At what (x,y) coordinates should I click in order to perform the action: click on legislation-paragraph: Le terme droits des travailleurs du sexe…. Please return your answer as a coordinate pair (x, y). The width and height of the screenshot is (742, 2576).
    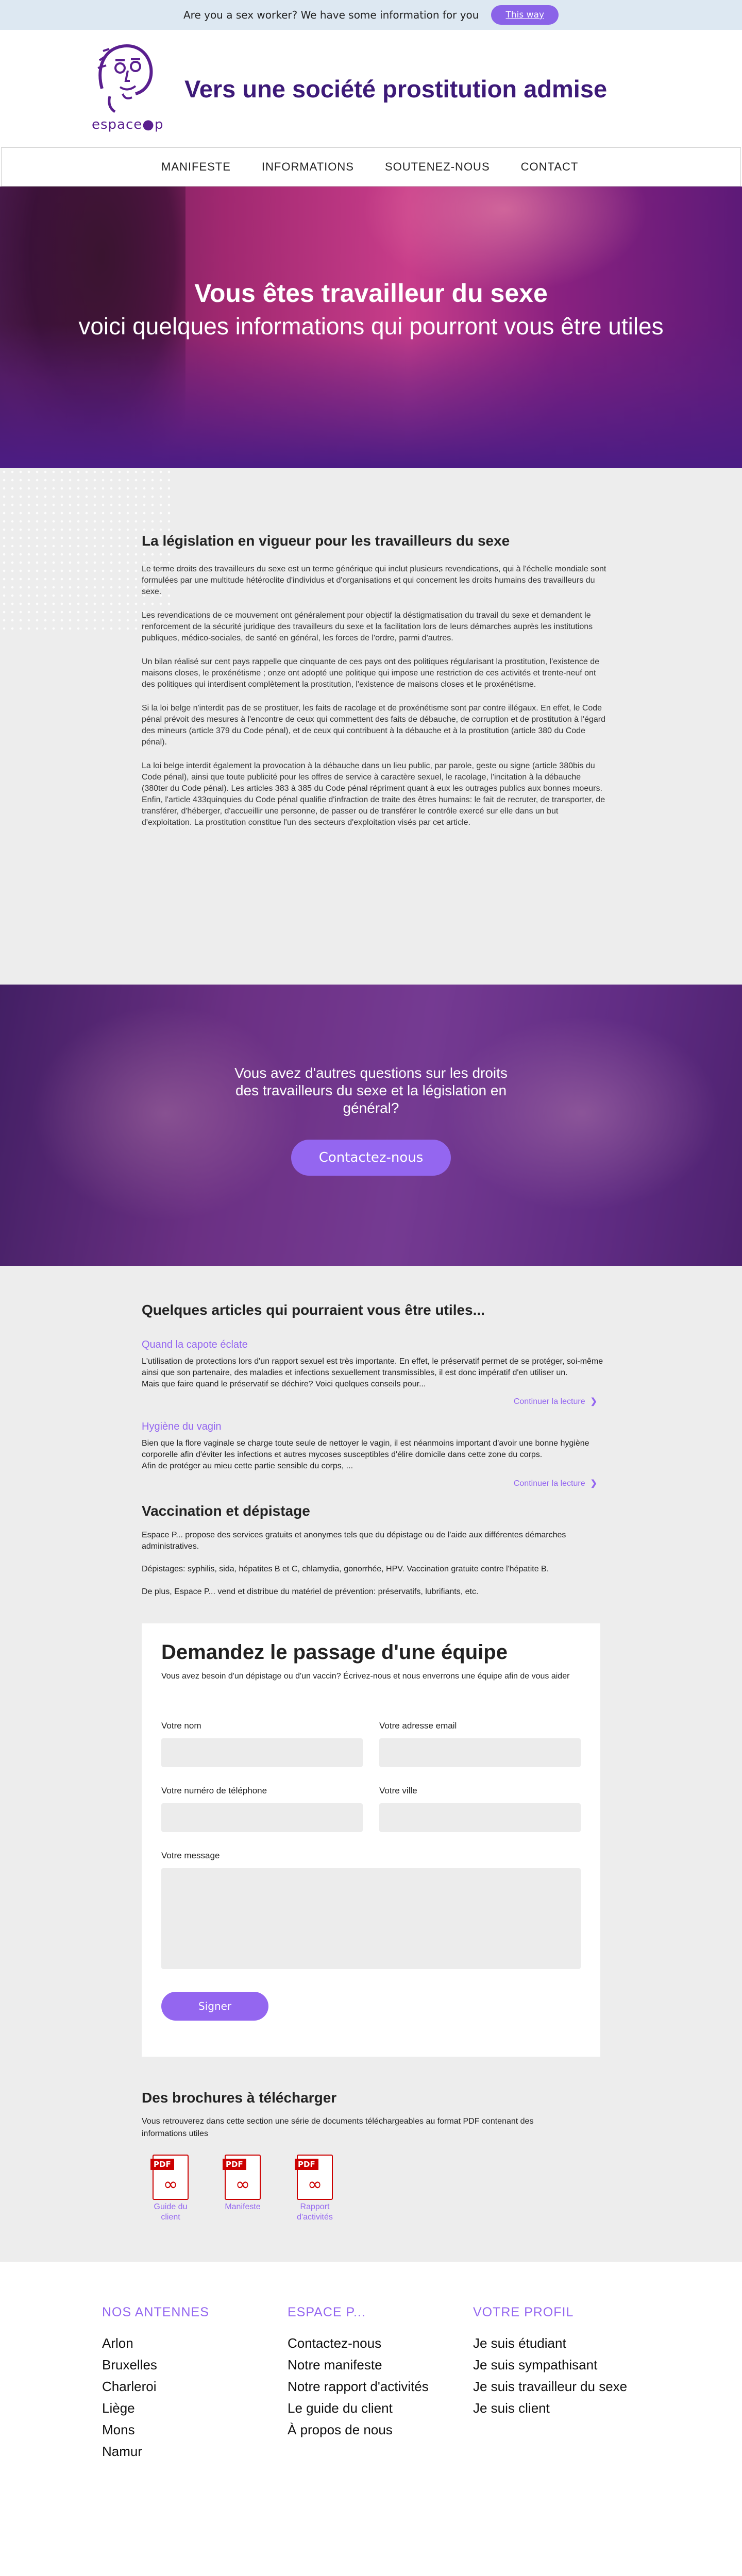
    Looking at the image, I should click on (374, 581).